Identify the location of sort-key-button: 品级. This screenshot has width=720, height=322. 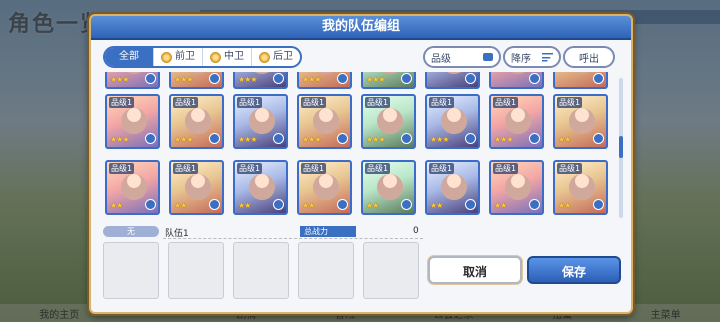
(462, 57).